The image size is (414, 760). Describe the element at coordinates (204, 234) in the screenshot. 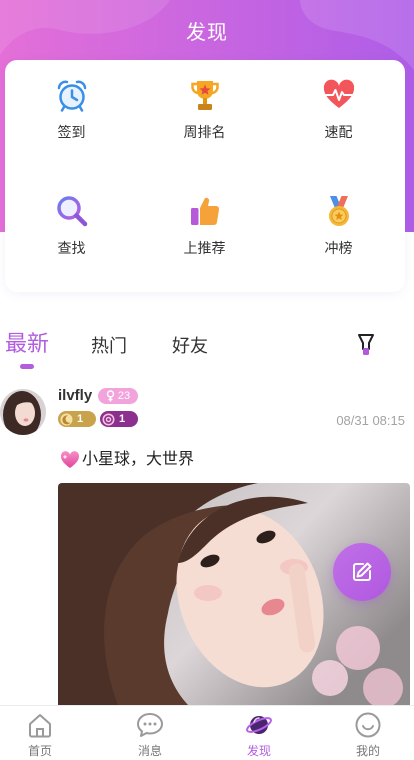

I see `feature-recommend: 上推荐` at that location.